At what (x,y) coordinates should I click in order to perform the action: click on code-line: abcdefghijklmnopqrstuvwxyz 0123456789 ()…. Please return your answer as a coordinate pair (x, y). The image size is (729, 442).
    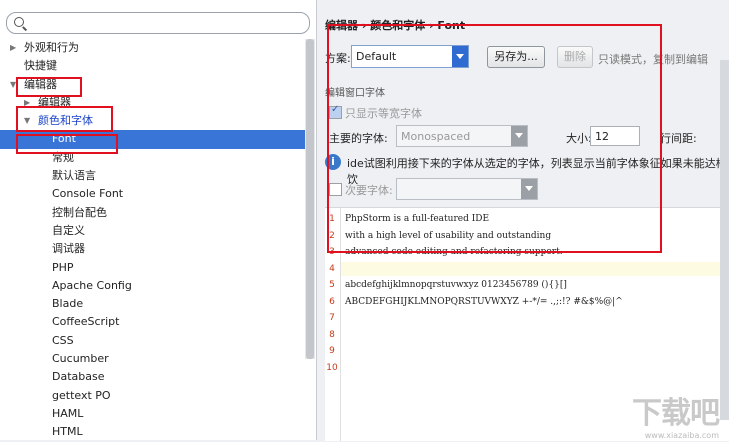
    Looking at the image, I should click on (456, 285).